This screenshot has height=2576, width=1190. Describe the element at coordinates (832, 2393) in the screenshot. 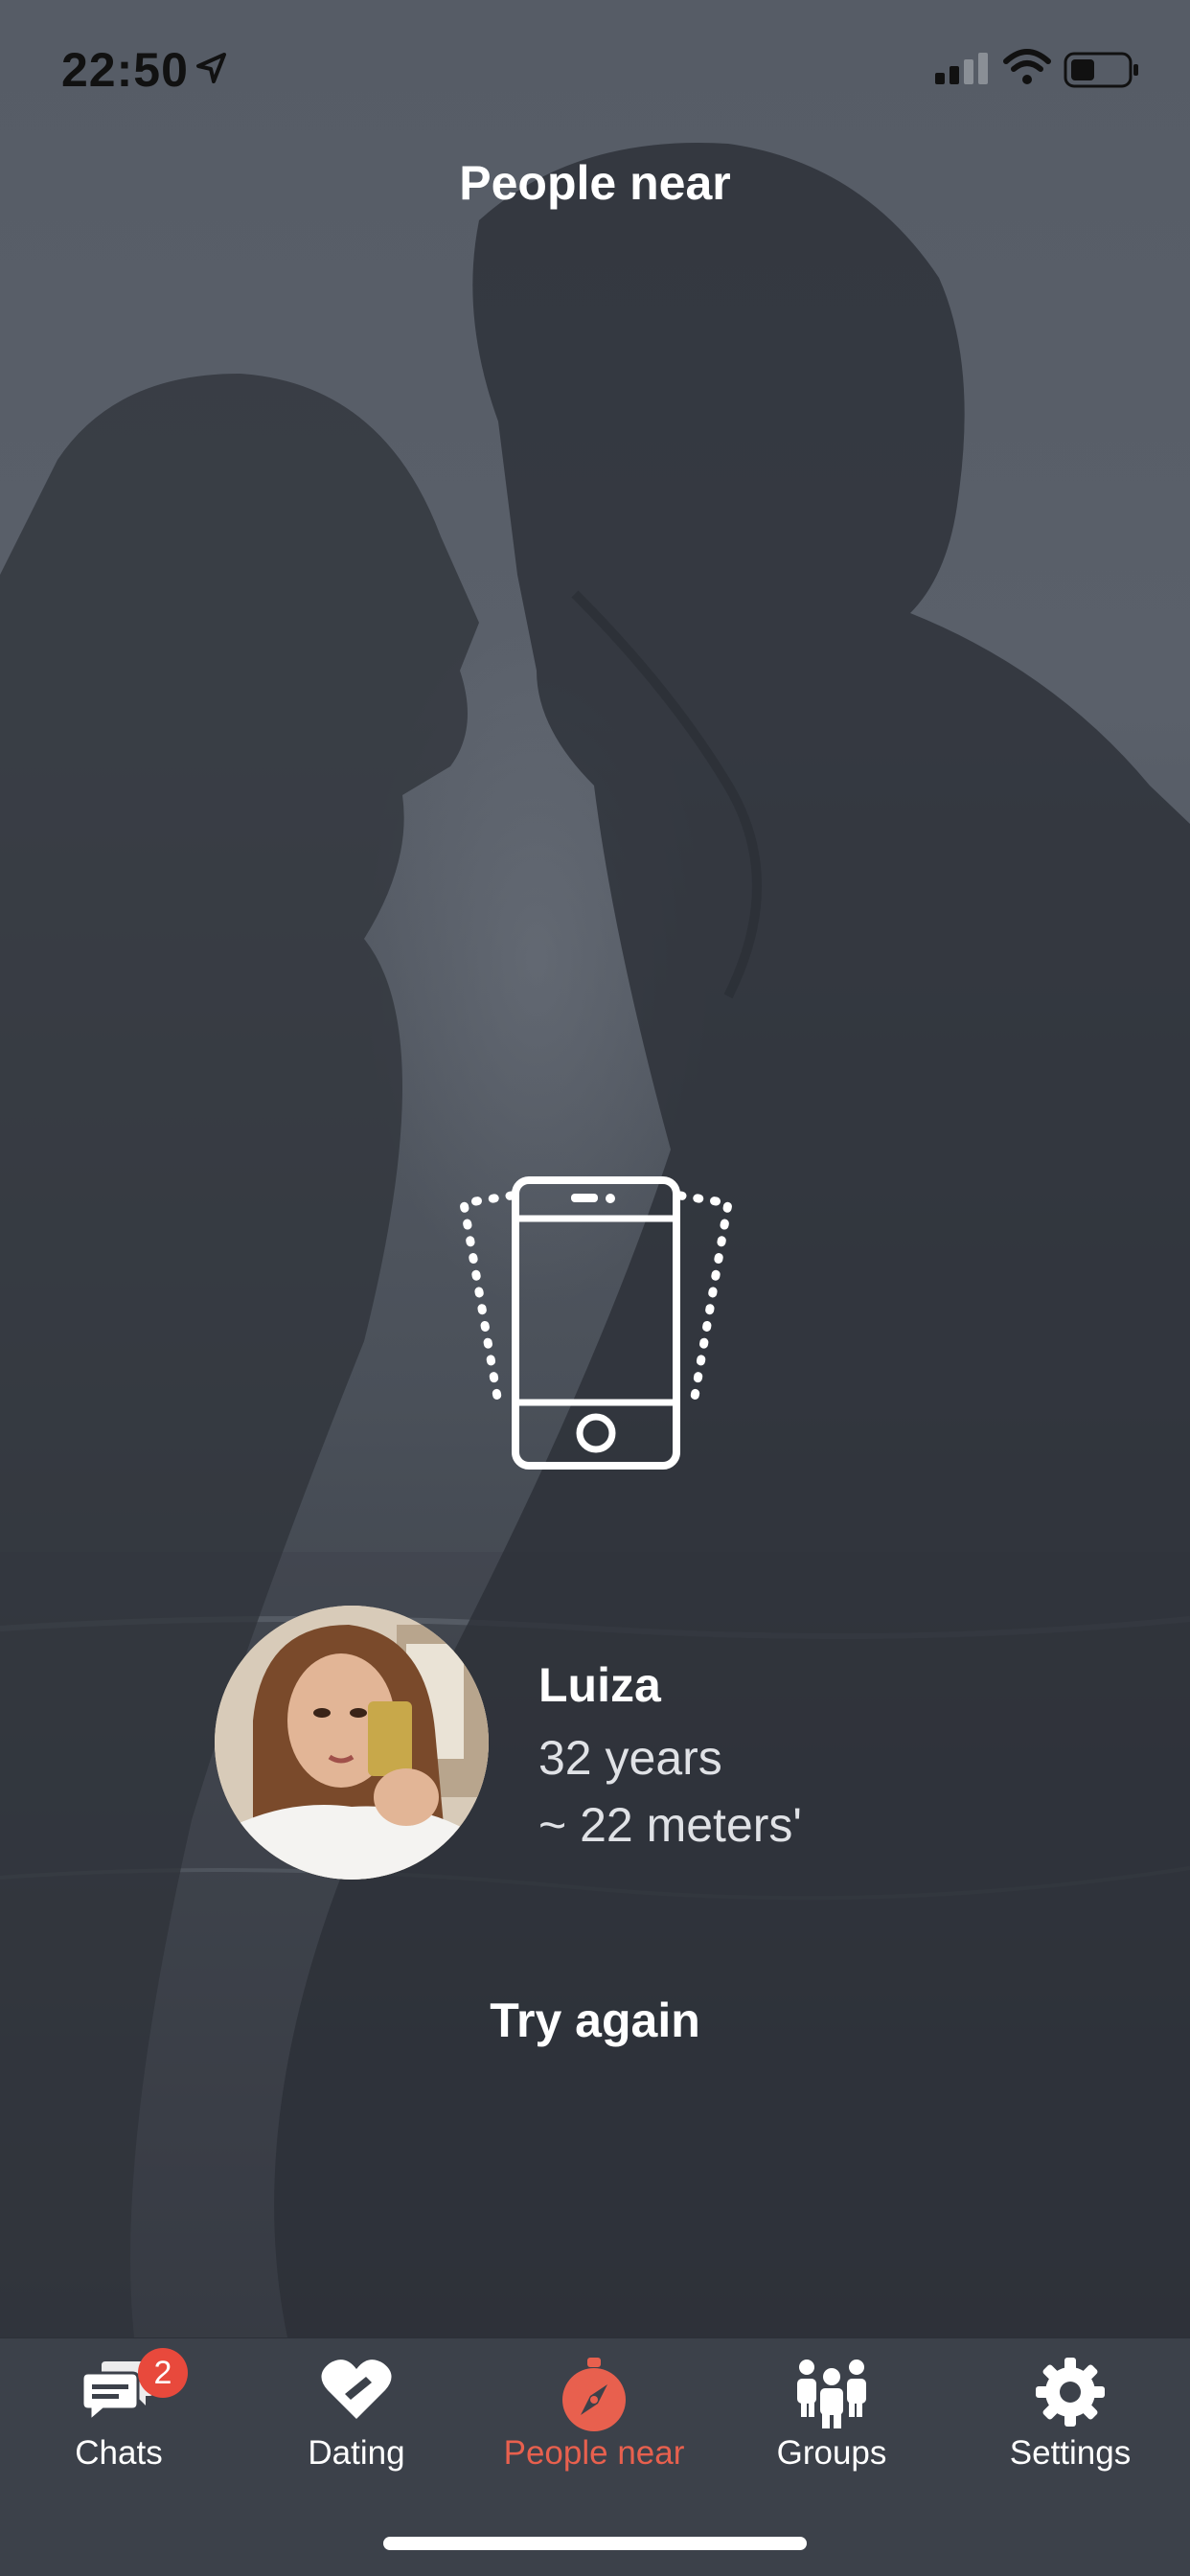

I see `group-people-icon` at that location.